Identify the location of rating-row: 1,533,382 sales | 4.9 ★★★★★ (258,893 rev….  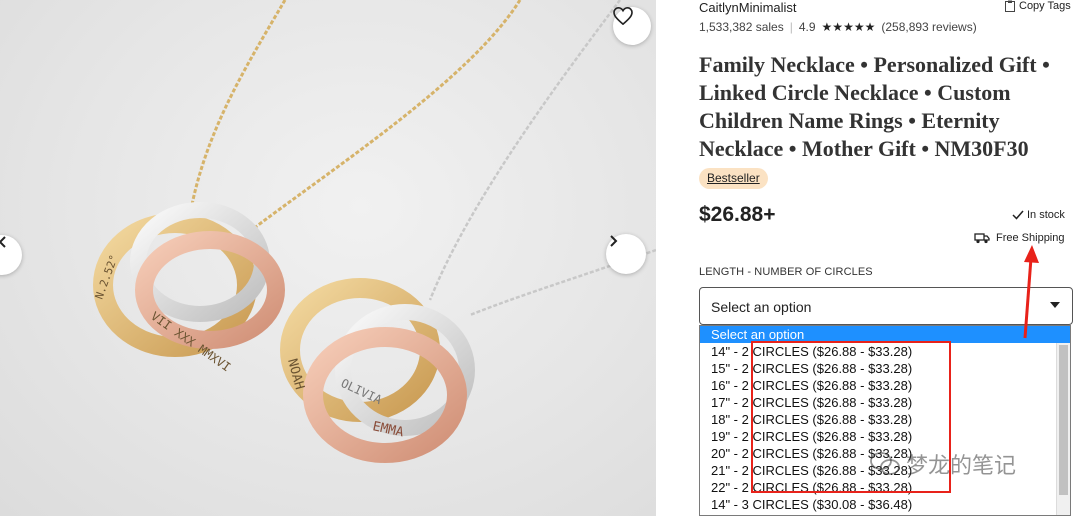
(838, 27).